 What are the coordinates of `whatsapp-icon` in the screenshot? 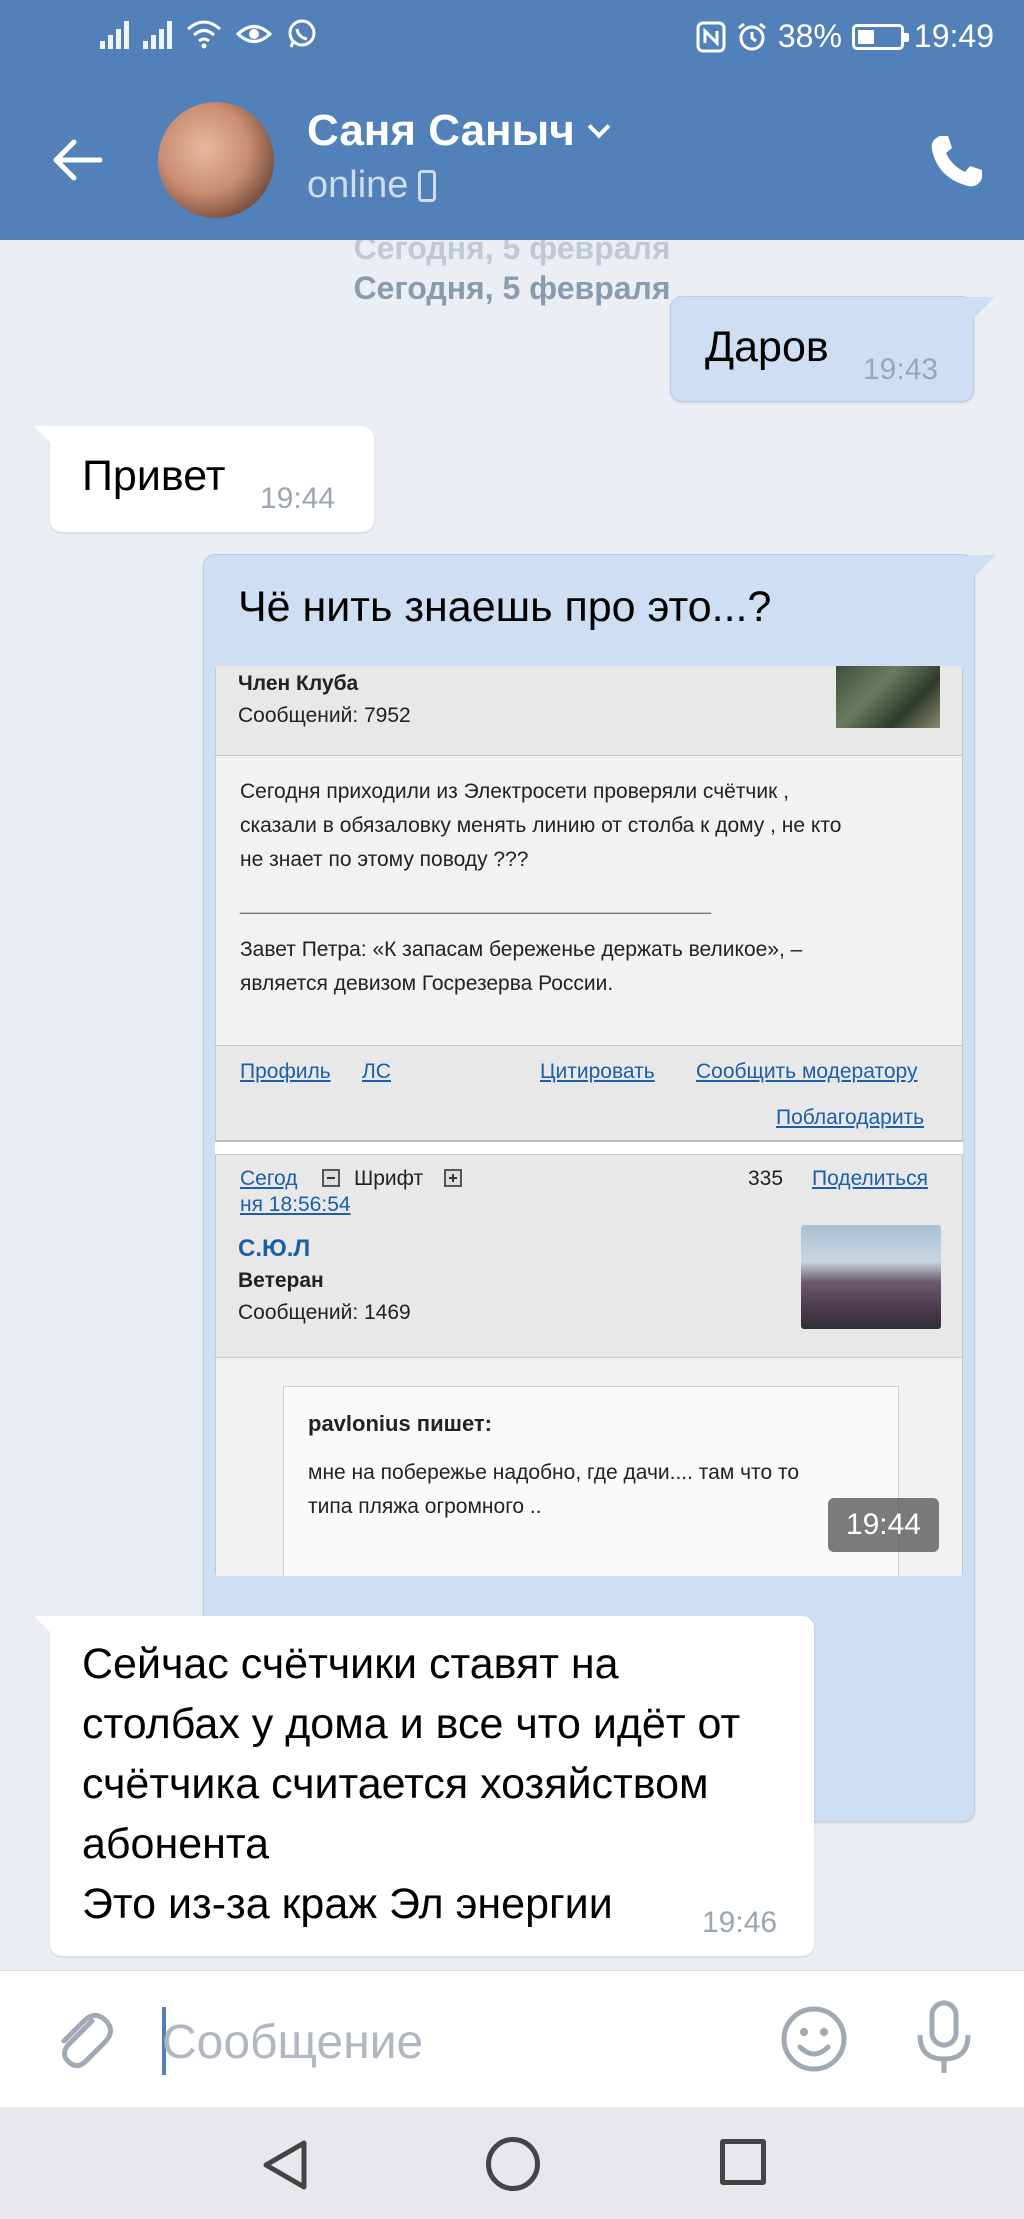 It's located at (302, 33).